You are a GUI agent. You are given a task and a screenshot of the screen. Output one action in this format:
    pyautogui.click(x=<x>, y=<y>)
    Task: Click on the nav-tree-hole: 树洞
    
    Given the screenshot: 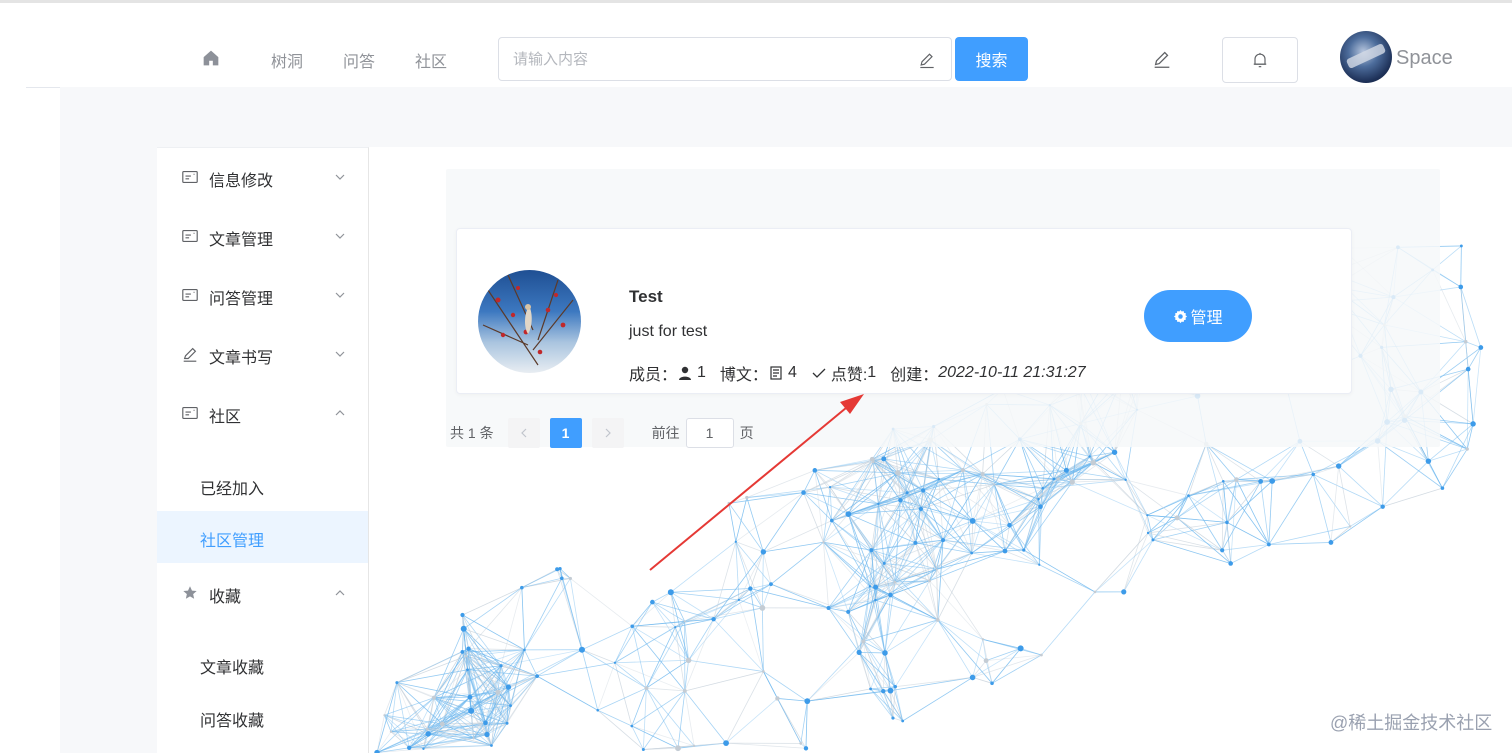 What is the action you would take?
    pyautogui.click(x=287, y=60)
    